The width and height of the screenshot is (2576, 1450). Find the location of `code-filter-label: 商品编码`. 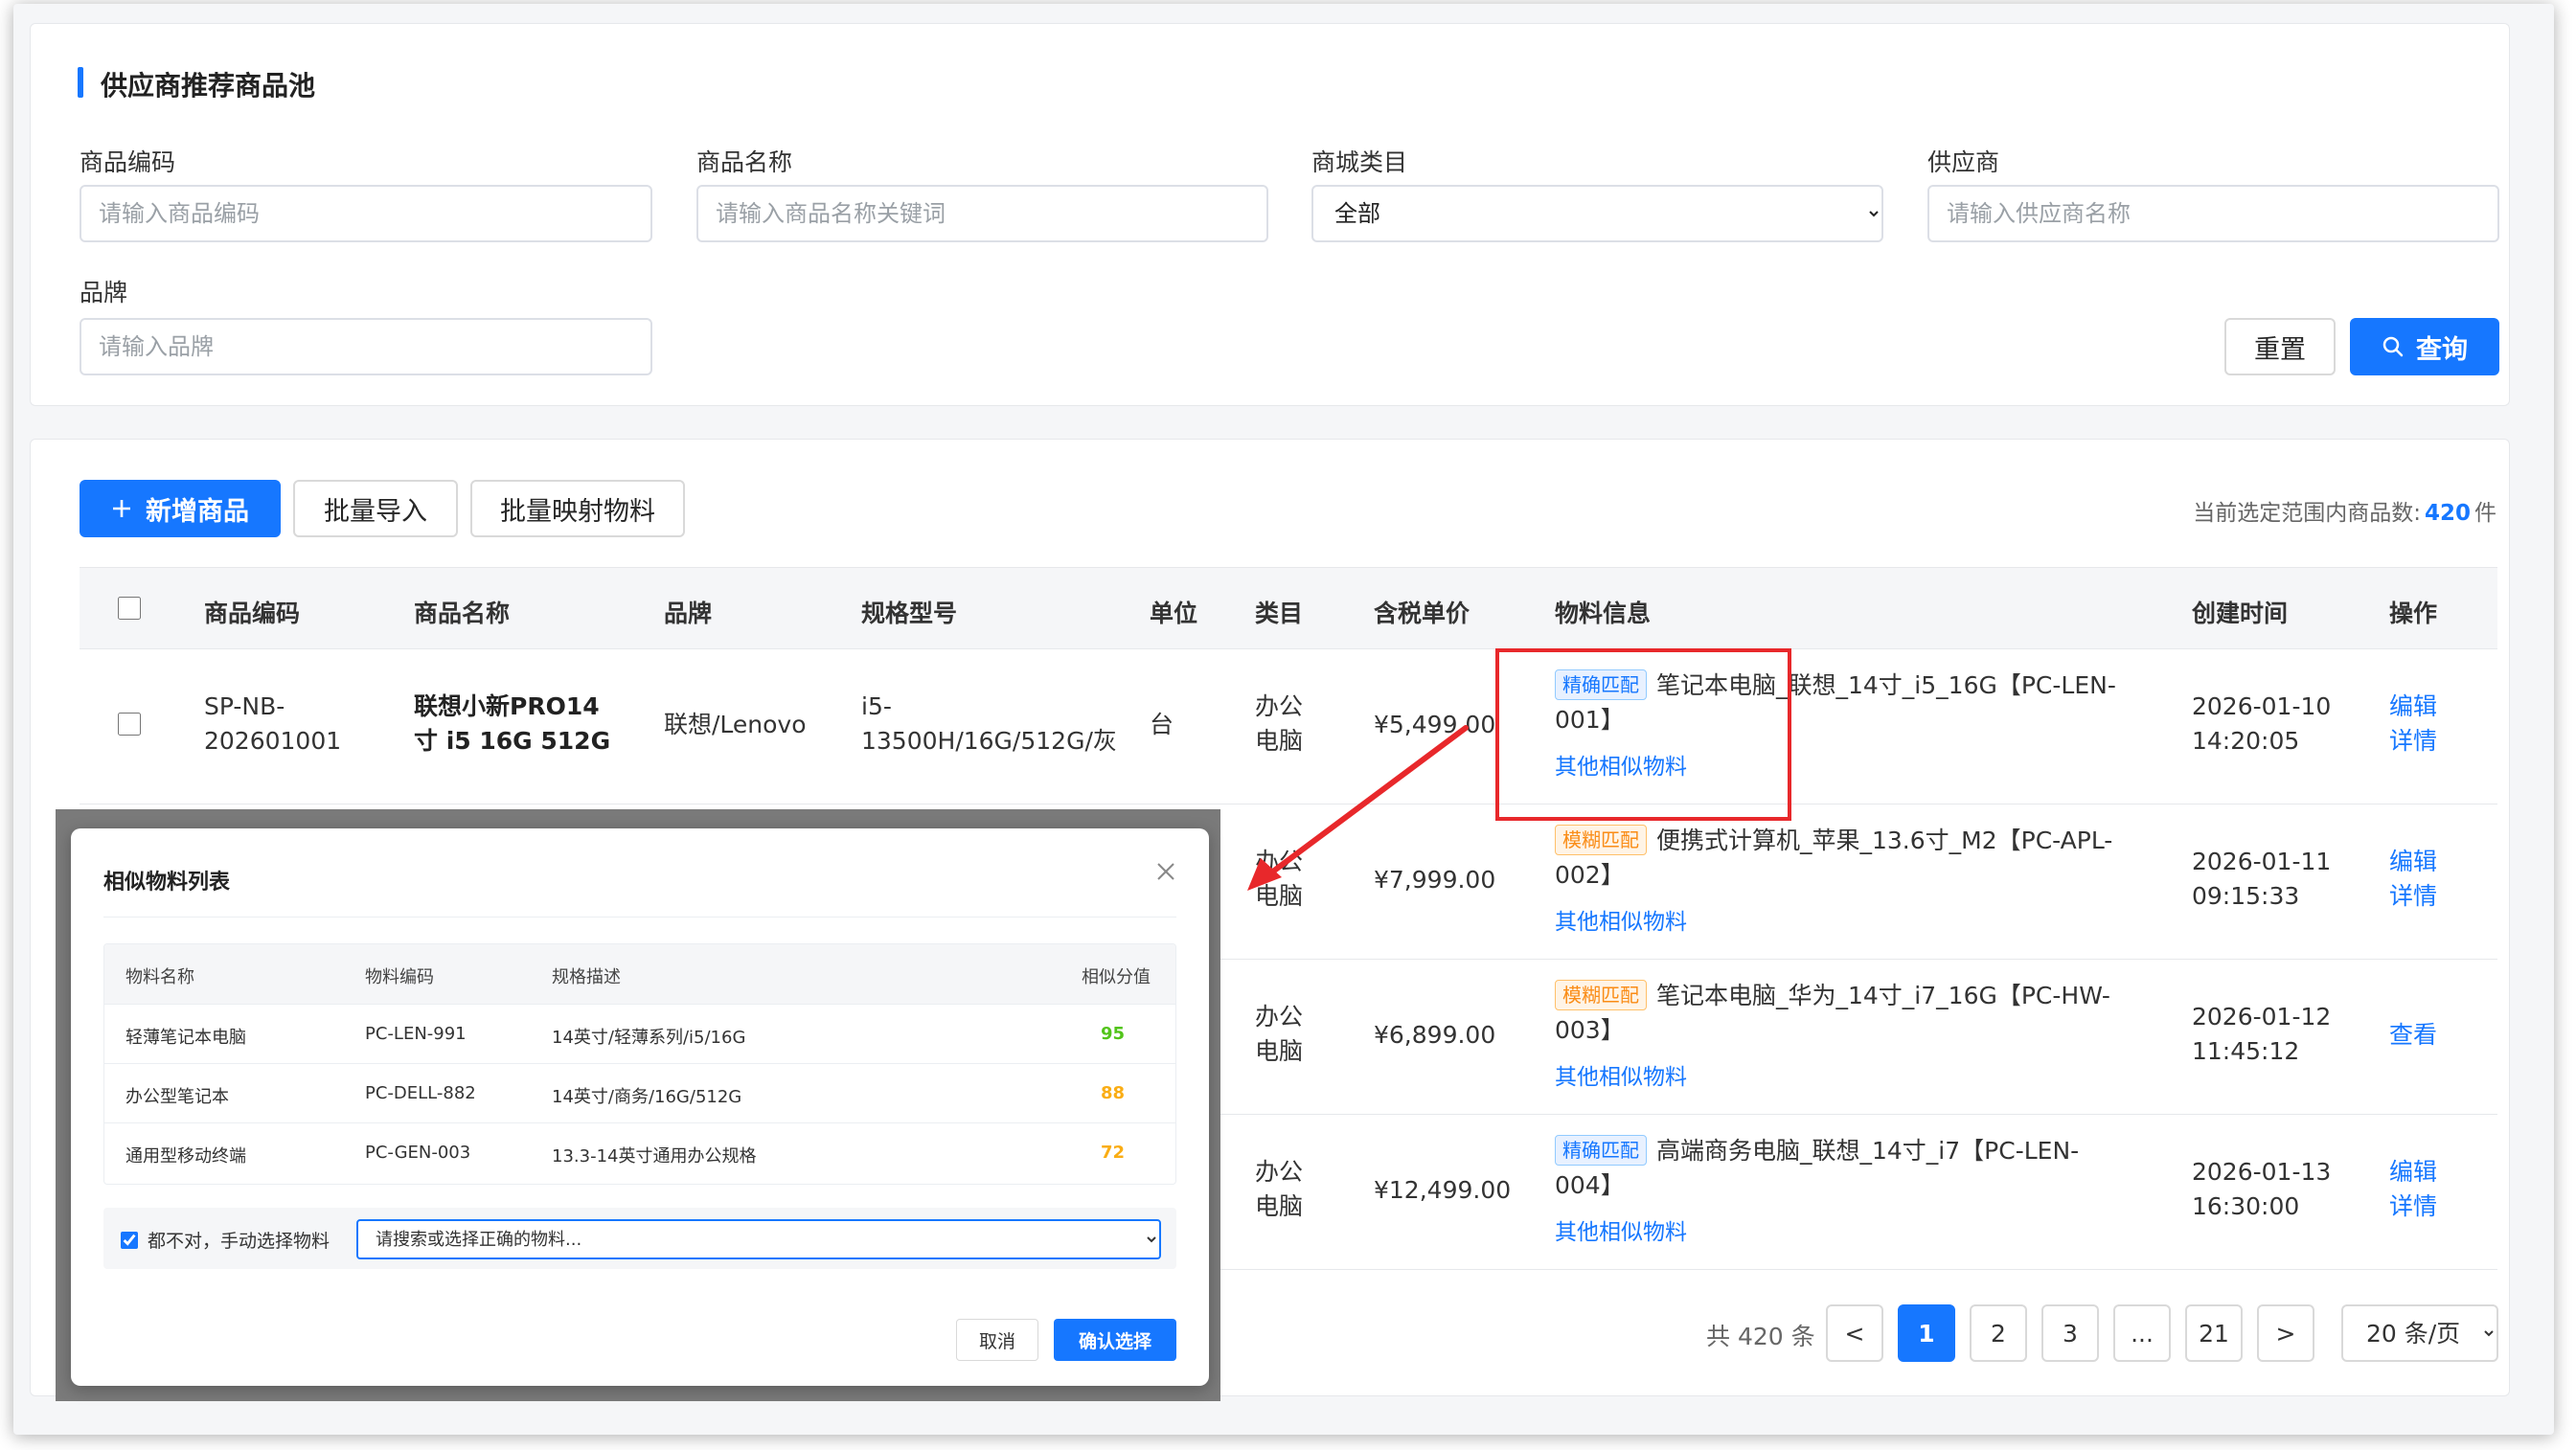

code-filter-label: 商品编码 is located at coordinates (128, 162).